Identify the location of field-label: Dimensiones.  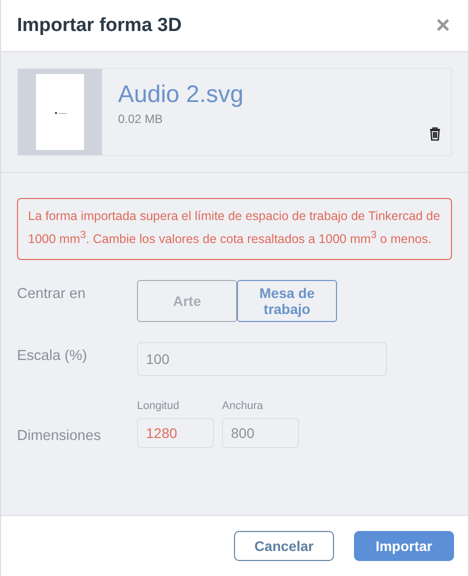
(59, 435).